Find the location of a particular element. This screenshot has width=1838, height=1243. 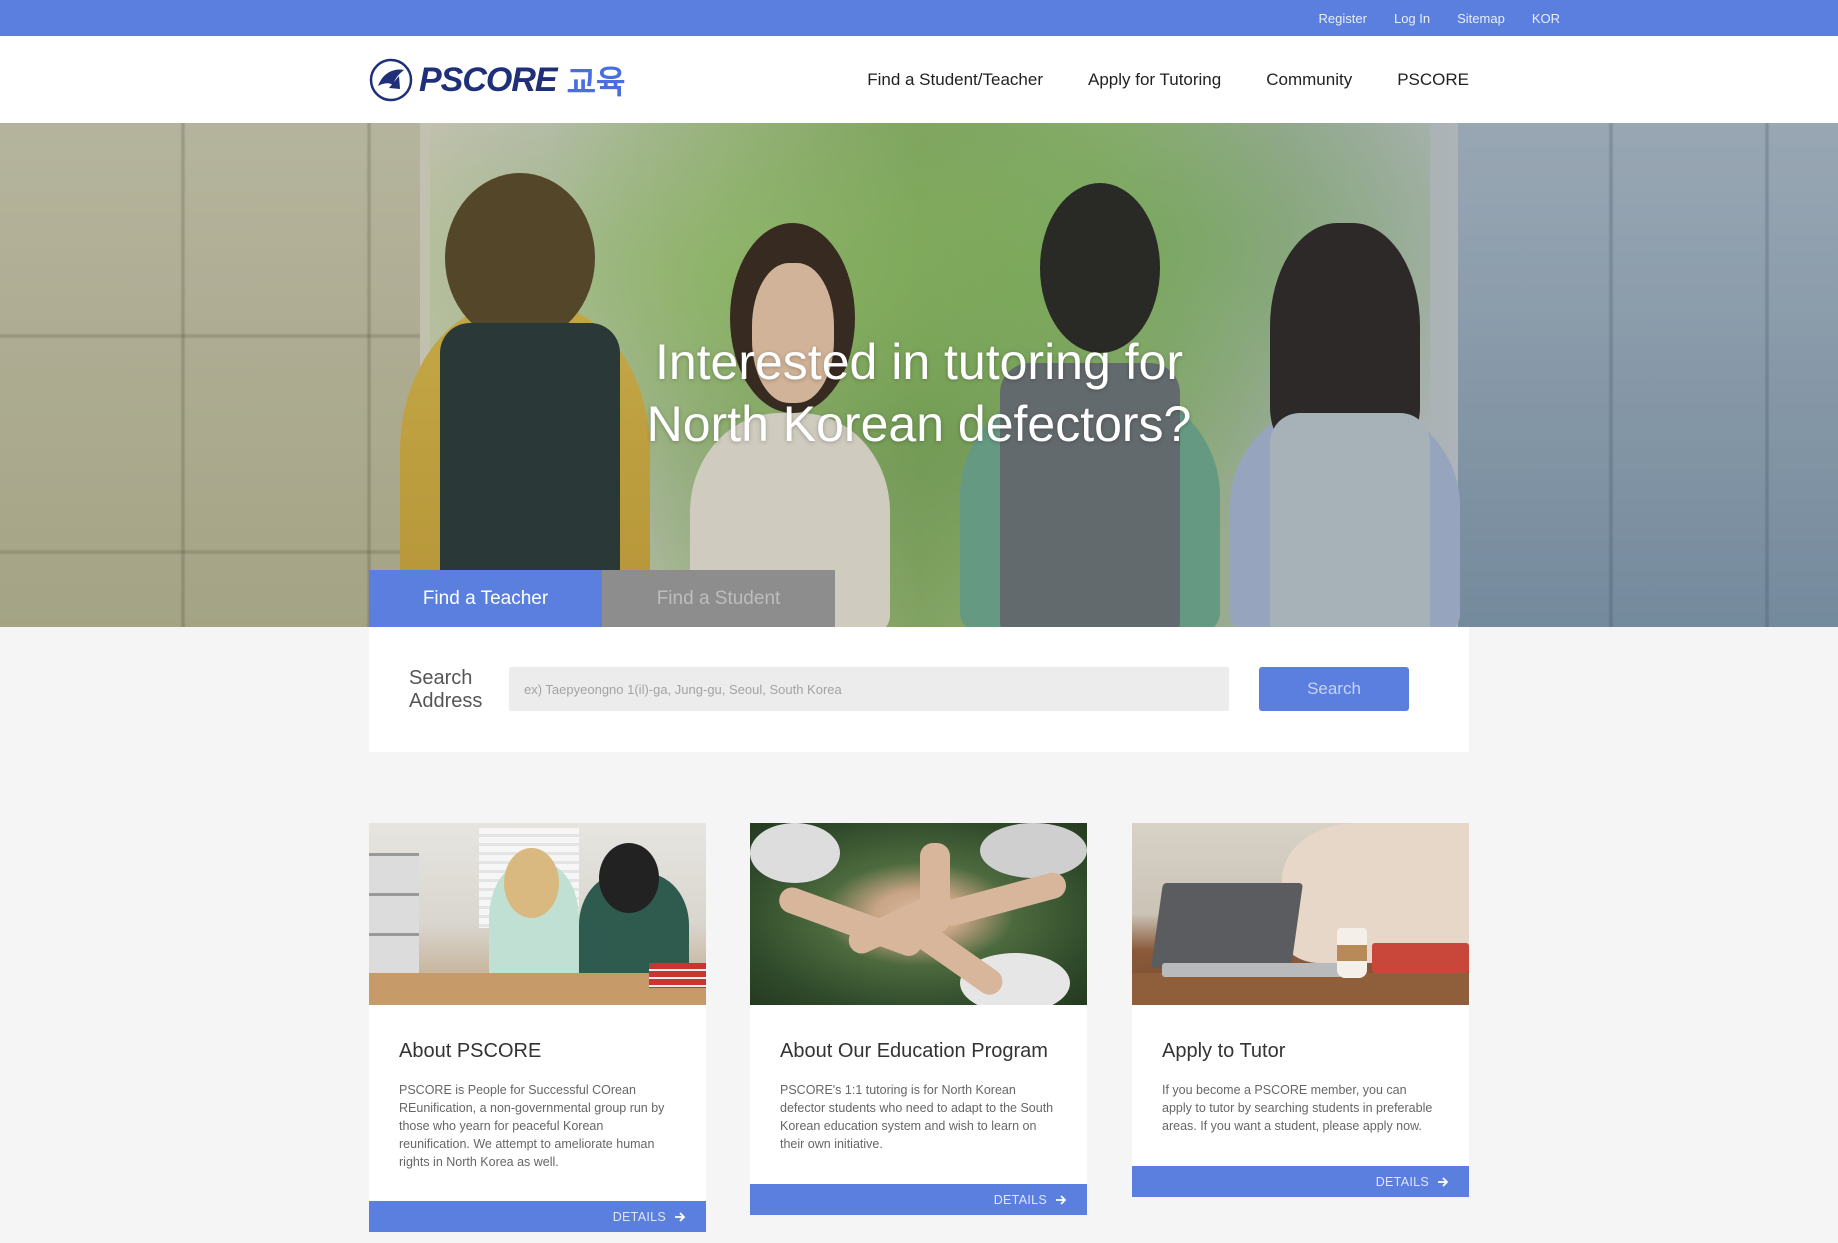

top-utility-bar: Register Log In Sitemap KOR is located at coordinates (919, 18).